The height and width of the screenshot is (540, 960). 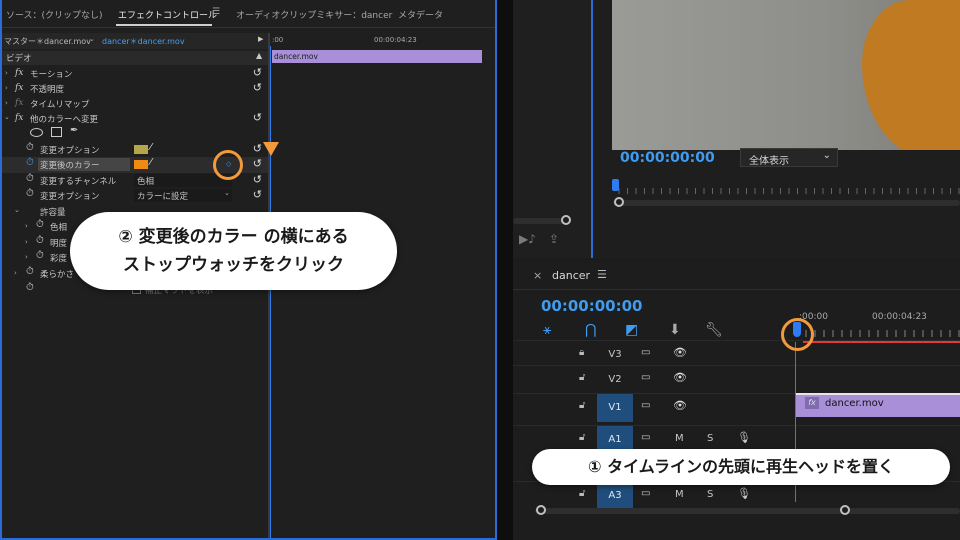 What do you see at coordinates (183, 195) in the screenshot?
I see `option-select: カラーに設定` at bounding box center [183, 195].